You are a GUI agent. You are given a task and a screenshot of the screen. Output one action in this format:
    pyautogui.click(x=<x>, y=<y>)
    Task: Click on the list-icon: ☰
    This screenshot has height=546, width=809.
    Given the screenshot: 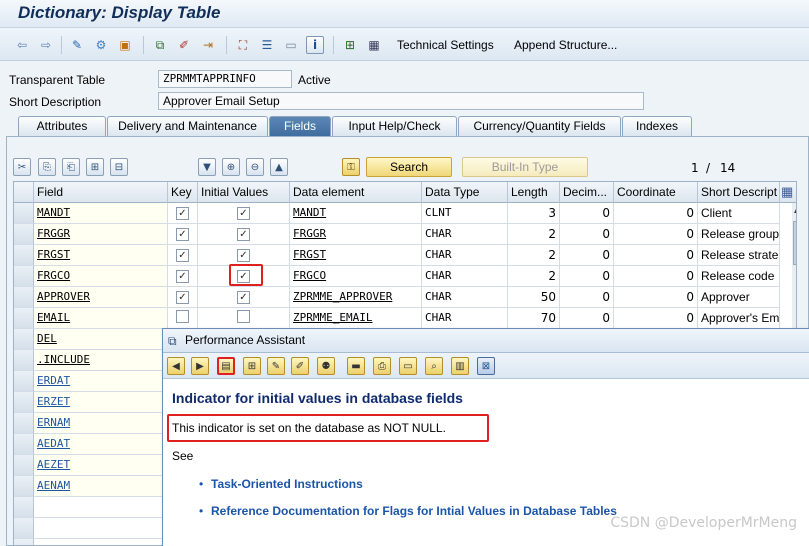 What is the action you would take?
    pyautogui.click(x=267, y=45)
    